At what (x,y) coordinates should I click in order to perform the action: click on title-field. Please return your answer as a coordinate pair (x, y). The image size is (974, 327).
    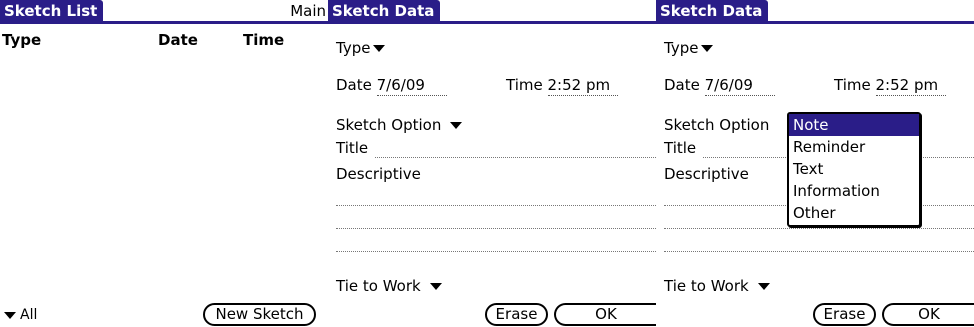
    Looking at the image, I should click on (515, 157).